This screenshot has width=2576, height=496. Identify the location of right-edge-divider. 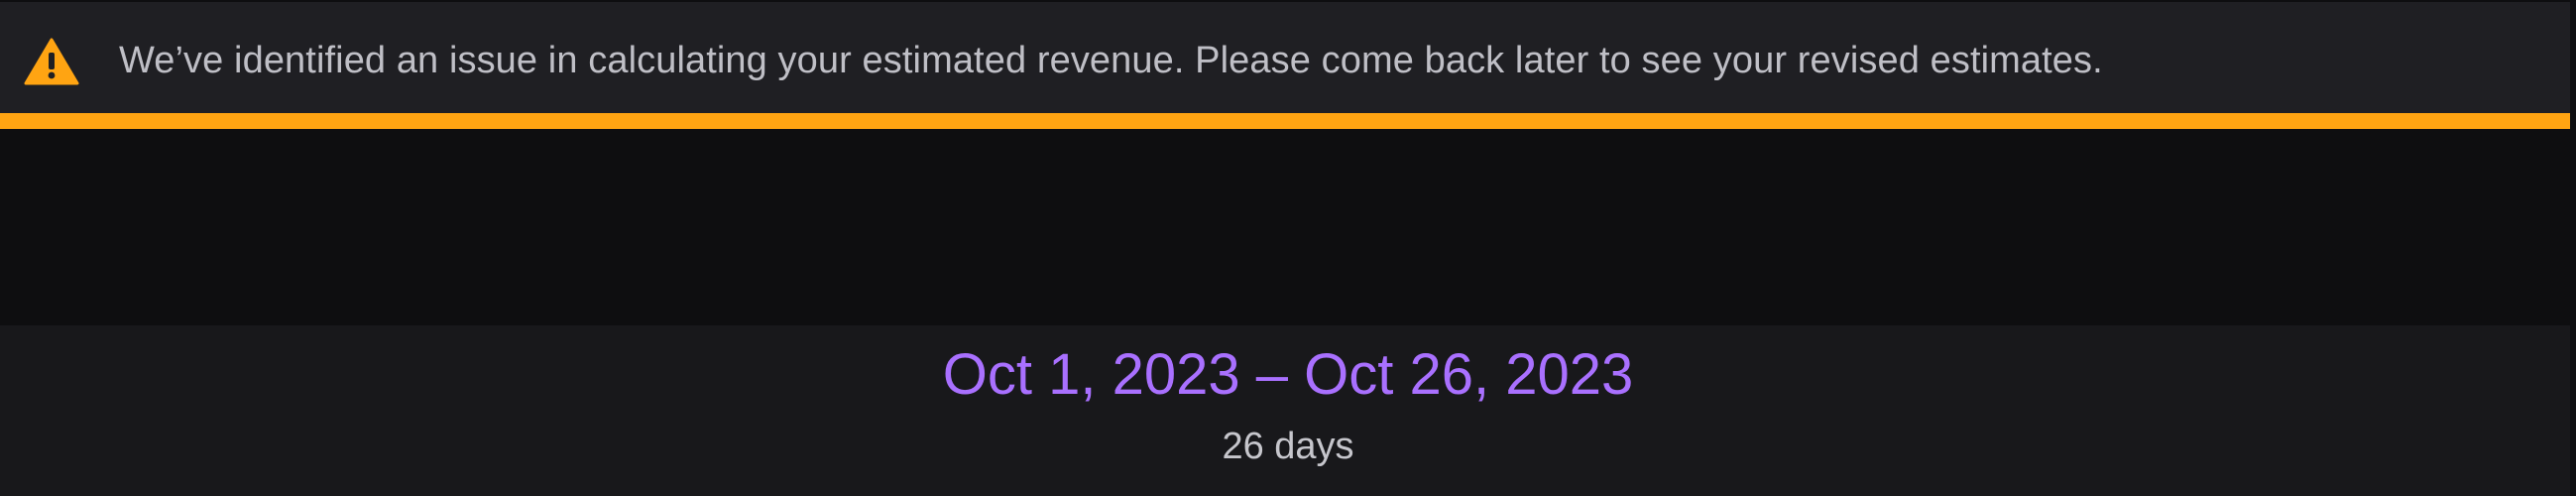
(2573, 248).